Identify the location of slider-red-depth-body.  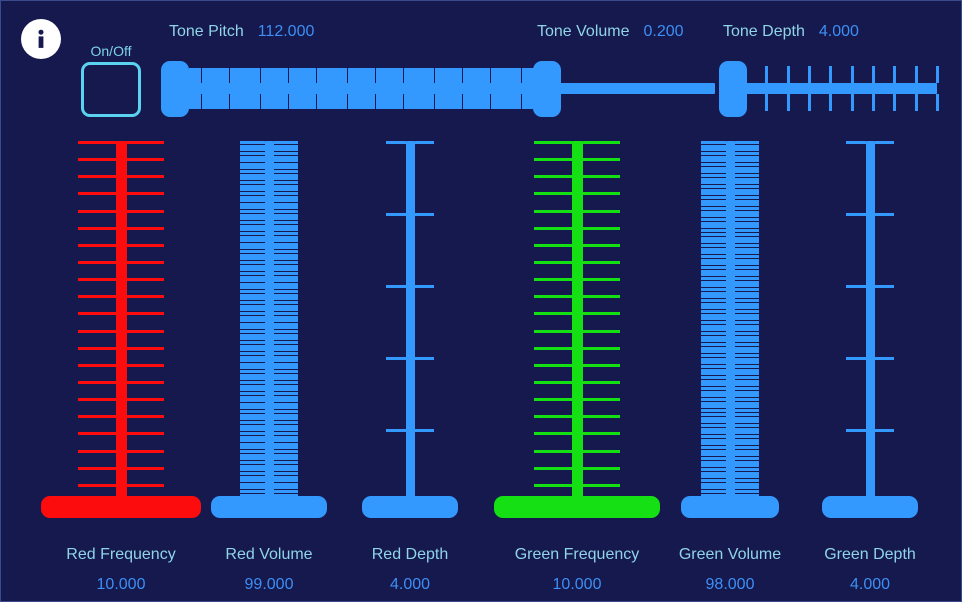
(410, 334).